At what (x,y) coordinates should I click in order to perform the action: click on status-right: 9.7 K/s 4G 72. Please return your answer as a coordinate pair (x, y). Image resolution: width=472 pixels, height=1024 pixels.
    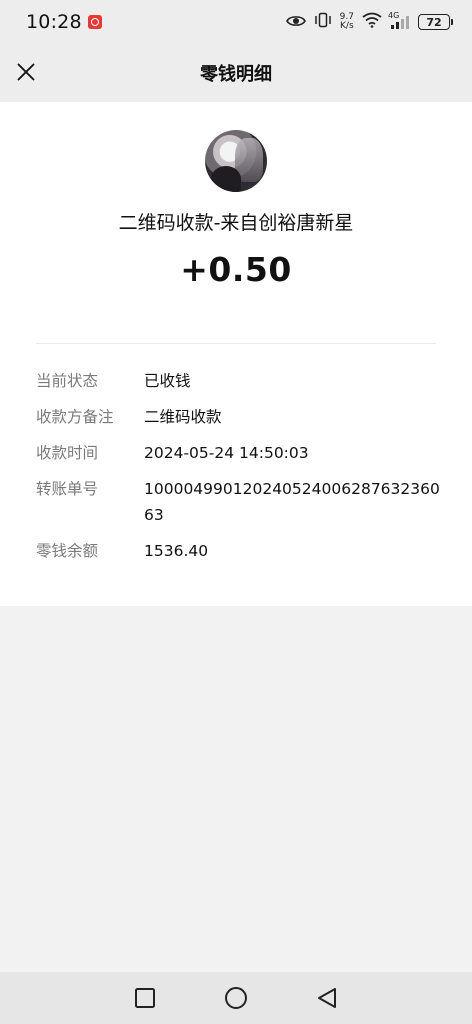
    Looking at the image, I should click on (369, 21).